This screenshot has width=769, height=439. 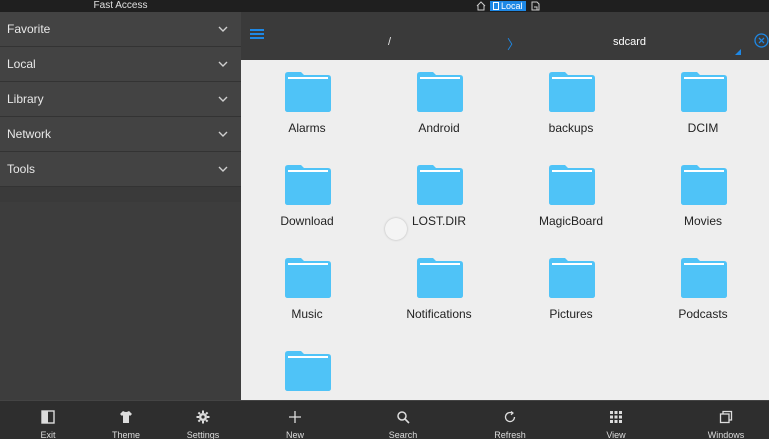 I want to click on sidebar-item-label: Network, so click(x=29, y=134).